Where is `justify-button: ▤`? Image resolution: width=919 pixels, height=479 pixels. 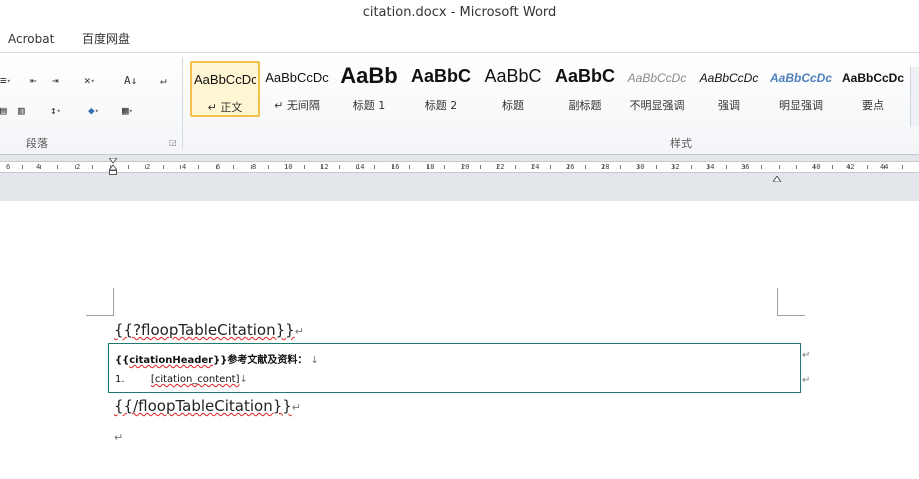
justify-button: ▤ is located at coordinates (3, 111).